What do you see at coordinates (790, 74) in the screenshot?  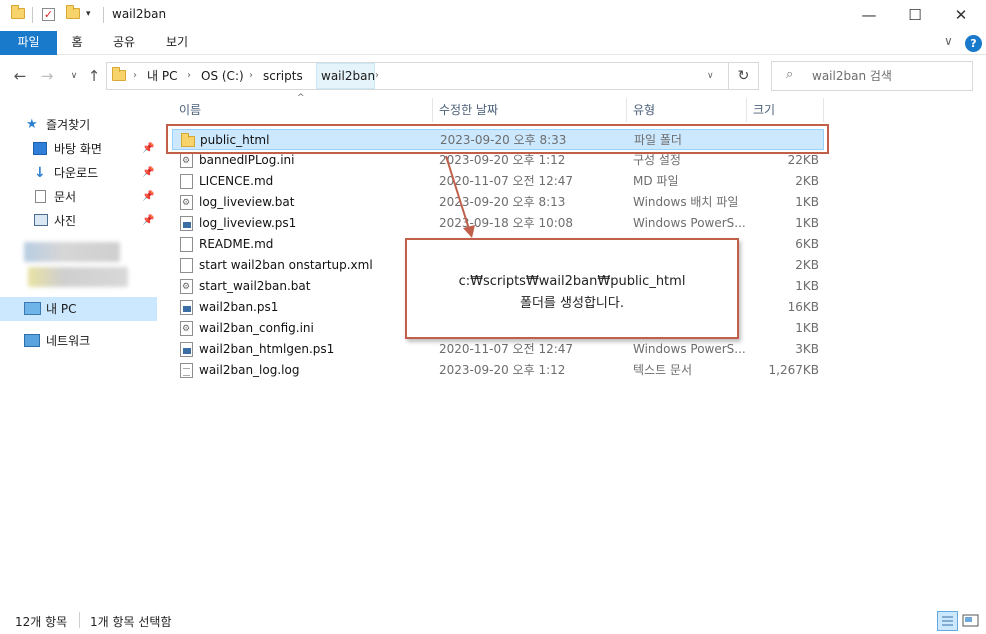 I see `search-icon: ⌕` at bounding box center [790, 74].